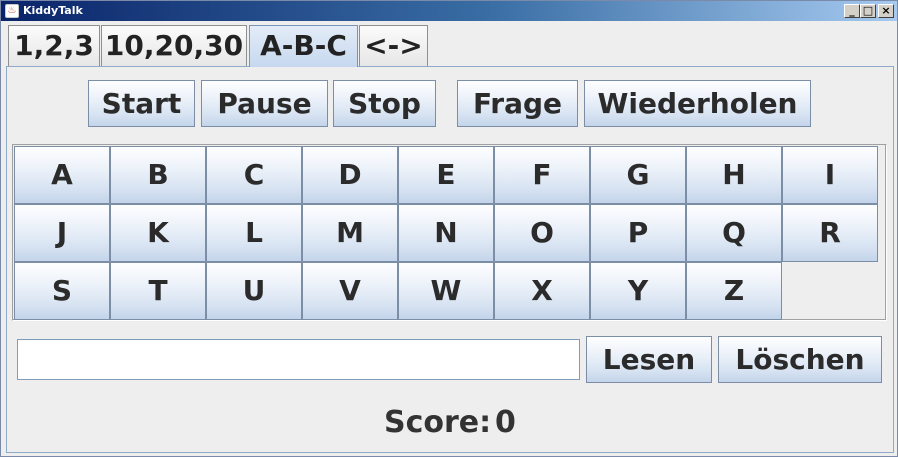 The image size is (898, 457). What do you see at coordinates (886, 11) in the screenshot?
I see `close-button: ×` at bounding box center [886, 11].